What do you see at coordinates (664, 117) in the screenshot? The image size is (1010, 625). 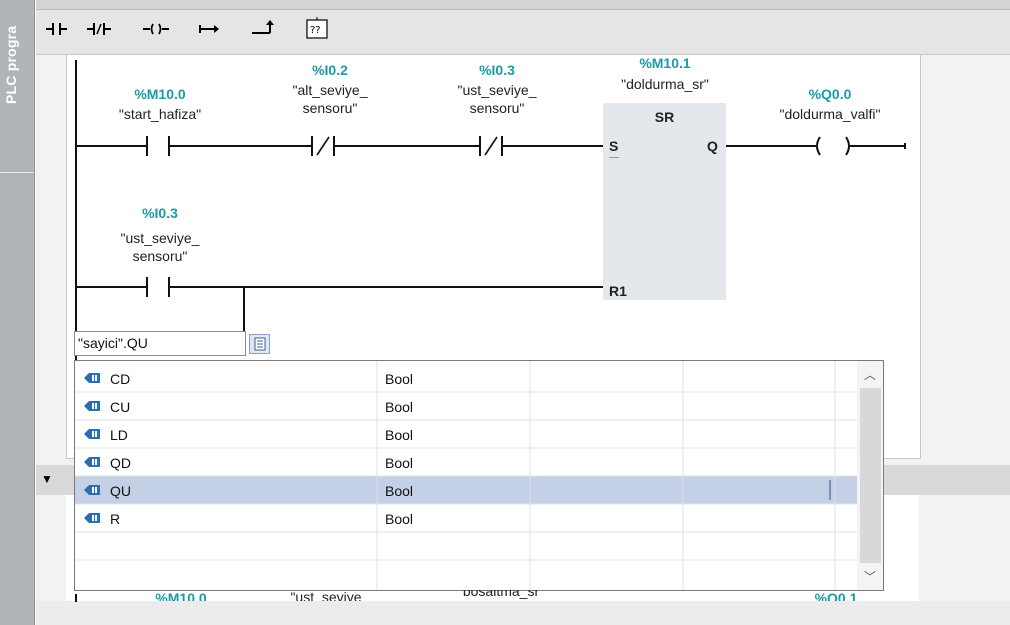 I see `sr-block-title: SR` at bounding box center [664, 117].